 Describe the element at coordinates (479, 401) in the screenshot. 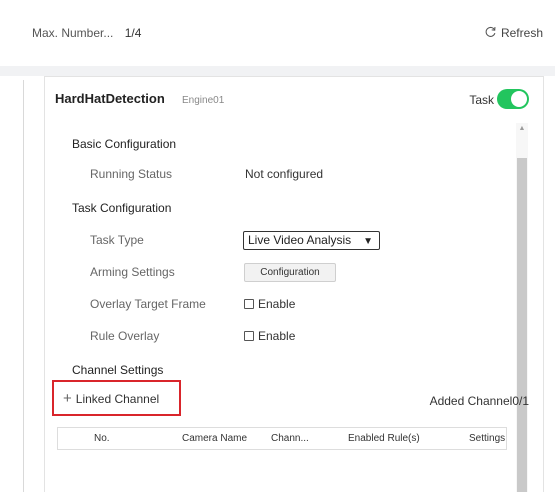

I see `added-channel-count: Added Channel0/1` at that location.